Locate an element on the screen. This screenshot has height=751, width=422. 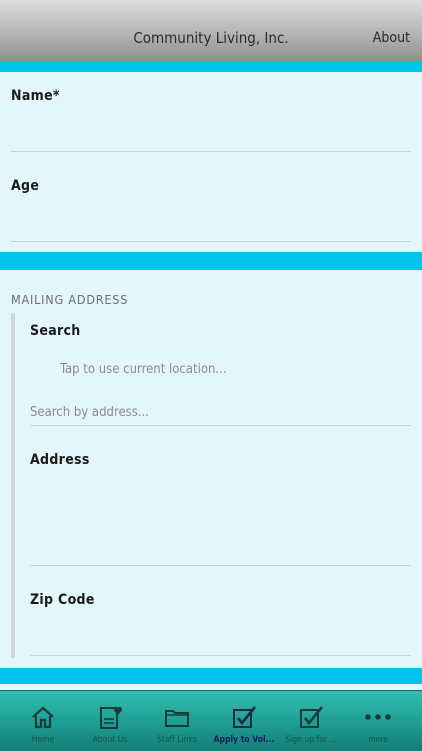
app-title: Community Living, Inc. is located at coordinates (211, 38).